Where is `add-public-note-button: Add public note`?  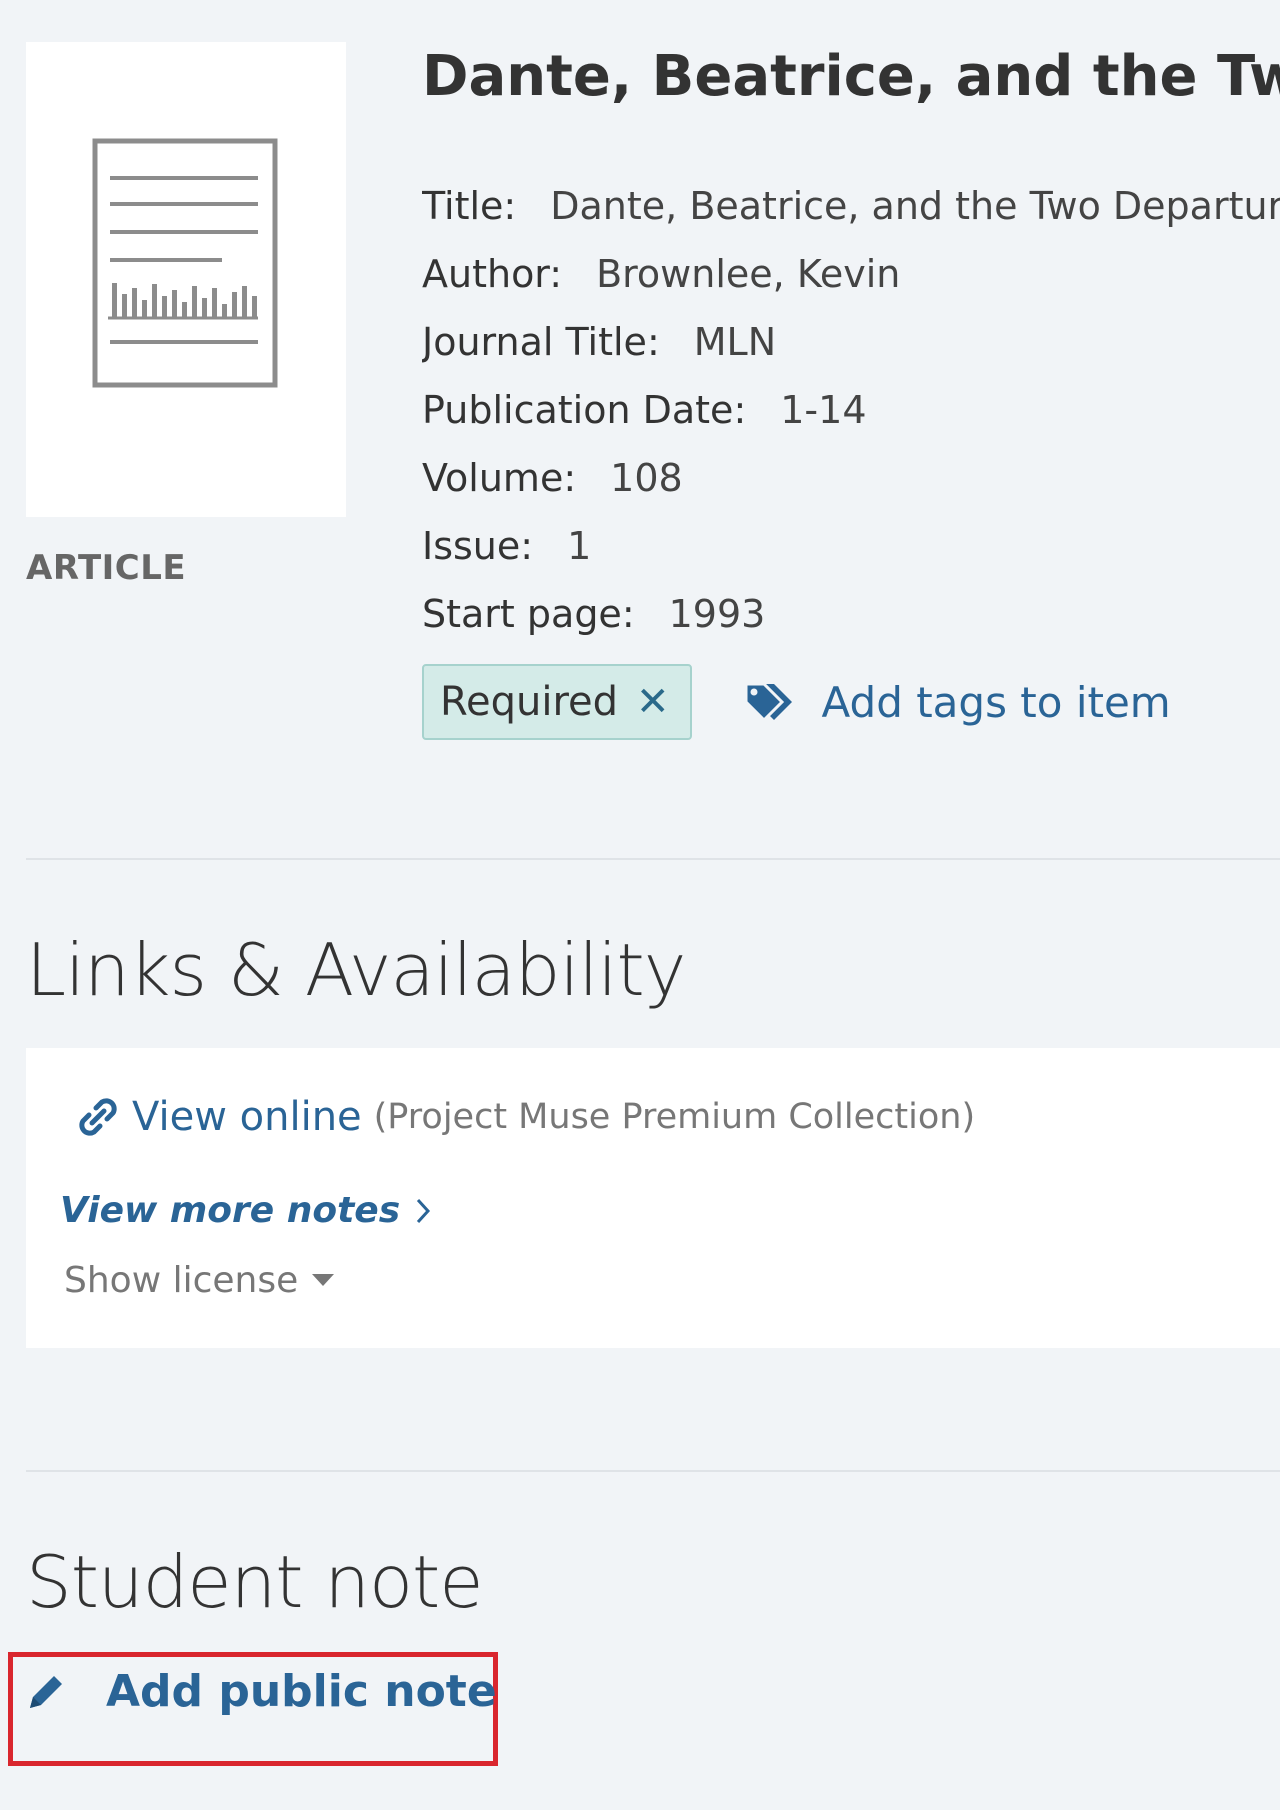 add-public-note-button: Add public note is located at coordinates (260, 1691).